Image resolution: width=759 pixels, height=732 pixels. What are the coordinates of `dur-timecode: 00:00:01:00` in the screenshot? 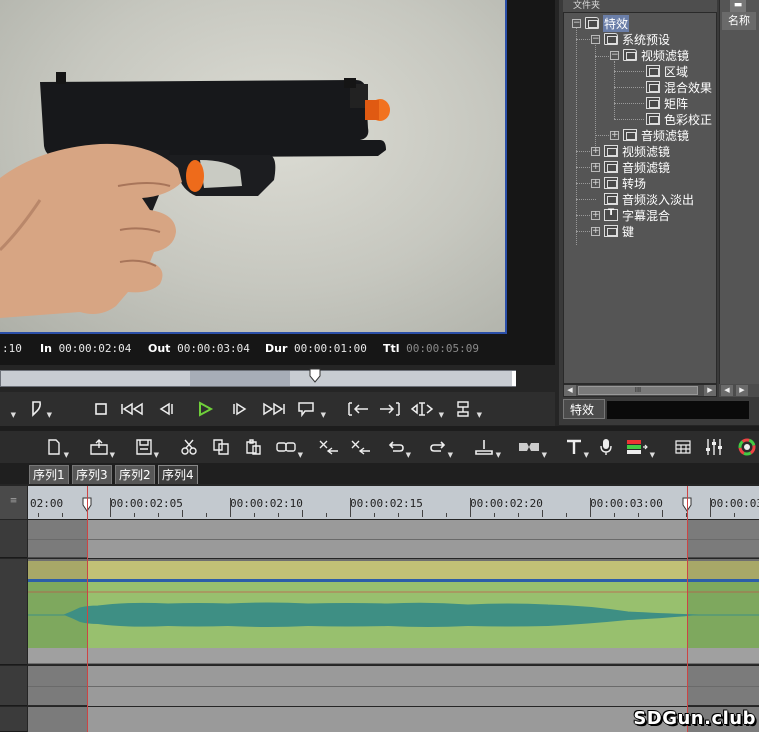 It's located at (330, 348).